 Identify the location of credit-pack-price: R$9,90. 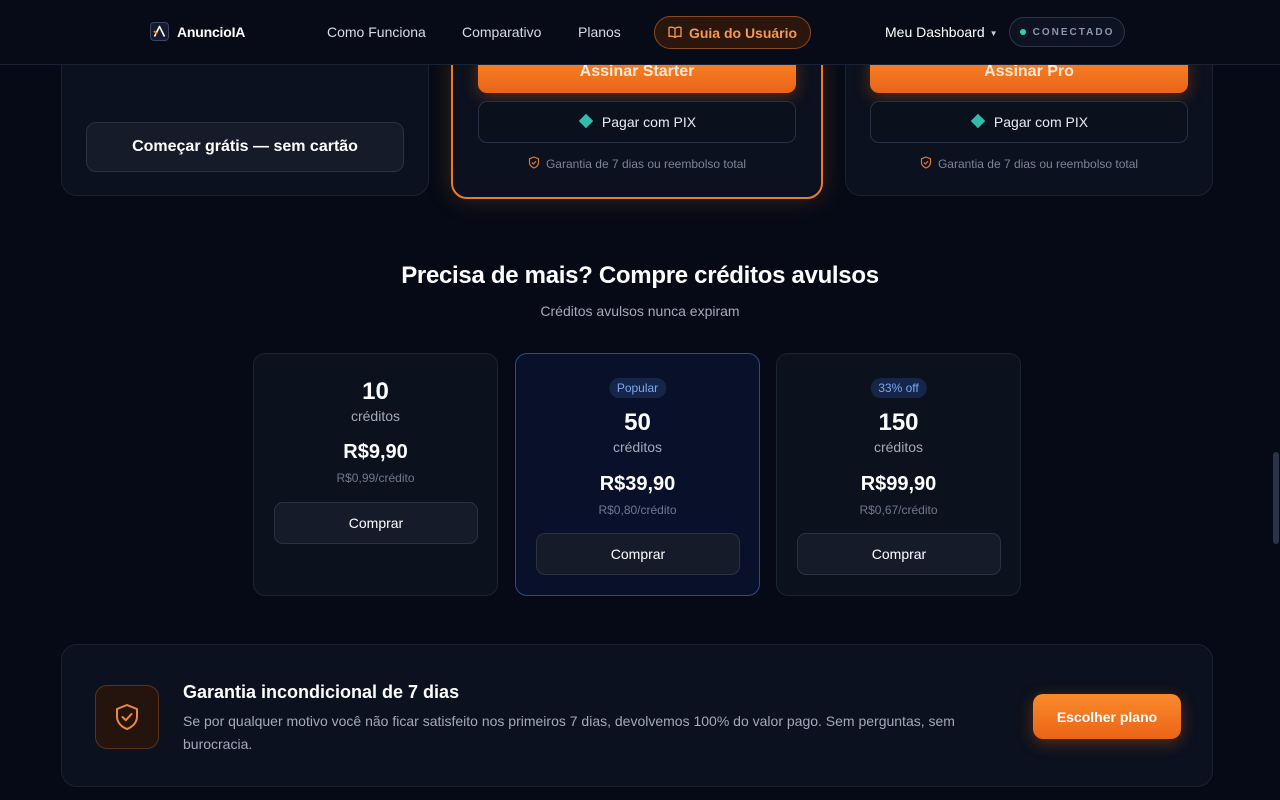
(375, 452).